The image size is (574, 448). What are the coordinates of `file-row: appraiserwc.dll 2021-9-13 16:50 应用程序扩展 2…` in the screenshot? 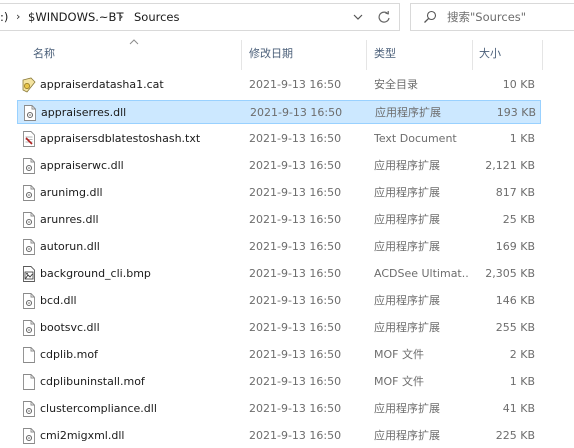 It's located at (279, 166).